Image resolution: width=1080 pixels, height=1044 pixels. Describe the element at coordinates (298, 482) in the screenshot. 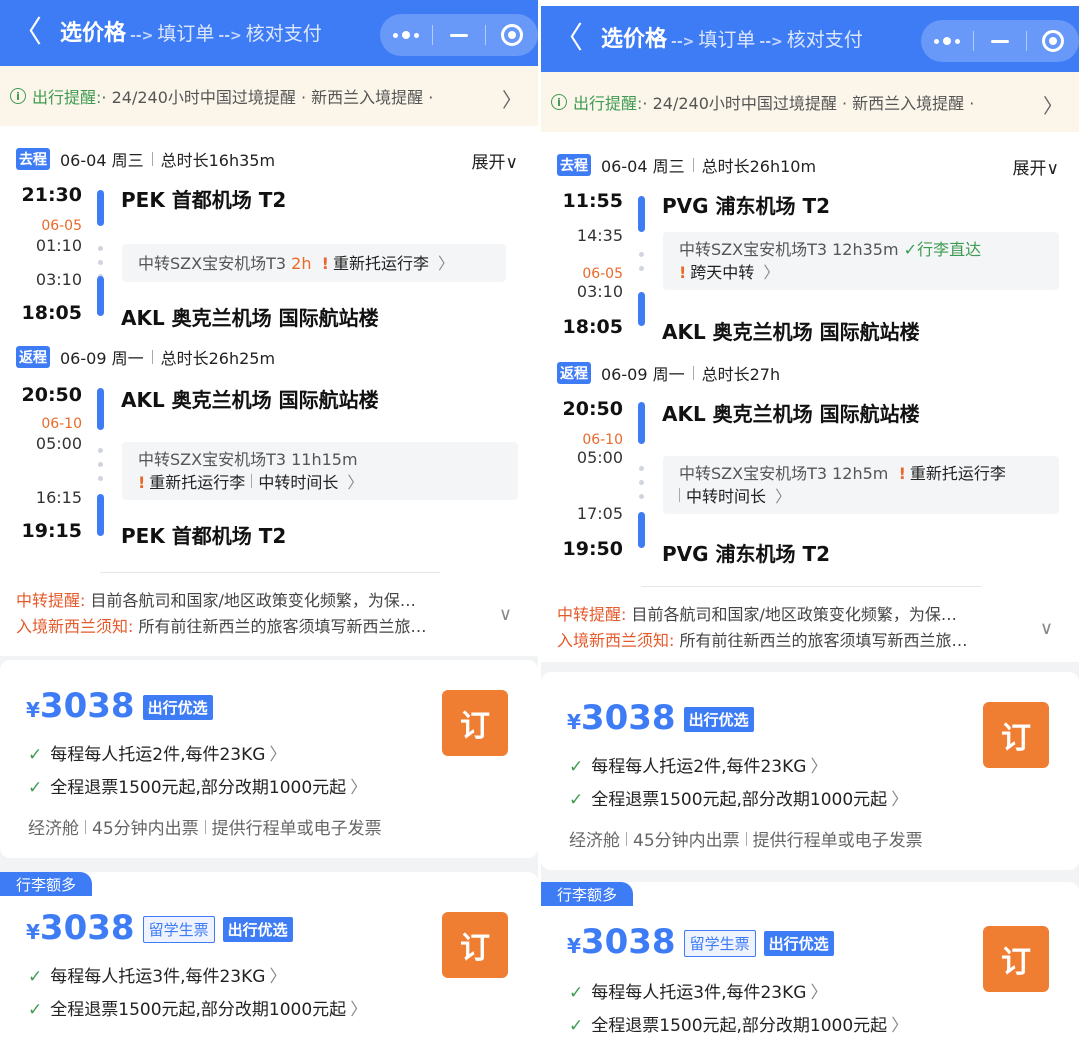

I see `transfer-note-2: 中转时间长` at that location.